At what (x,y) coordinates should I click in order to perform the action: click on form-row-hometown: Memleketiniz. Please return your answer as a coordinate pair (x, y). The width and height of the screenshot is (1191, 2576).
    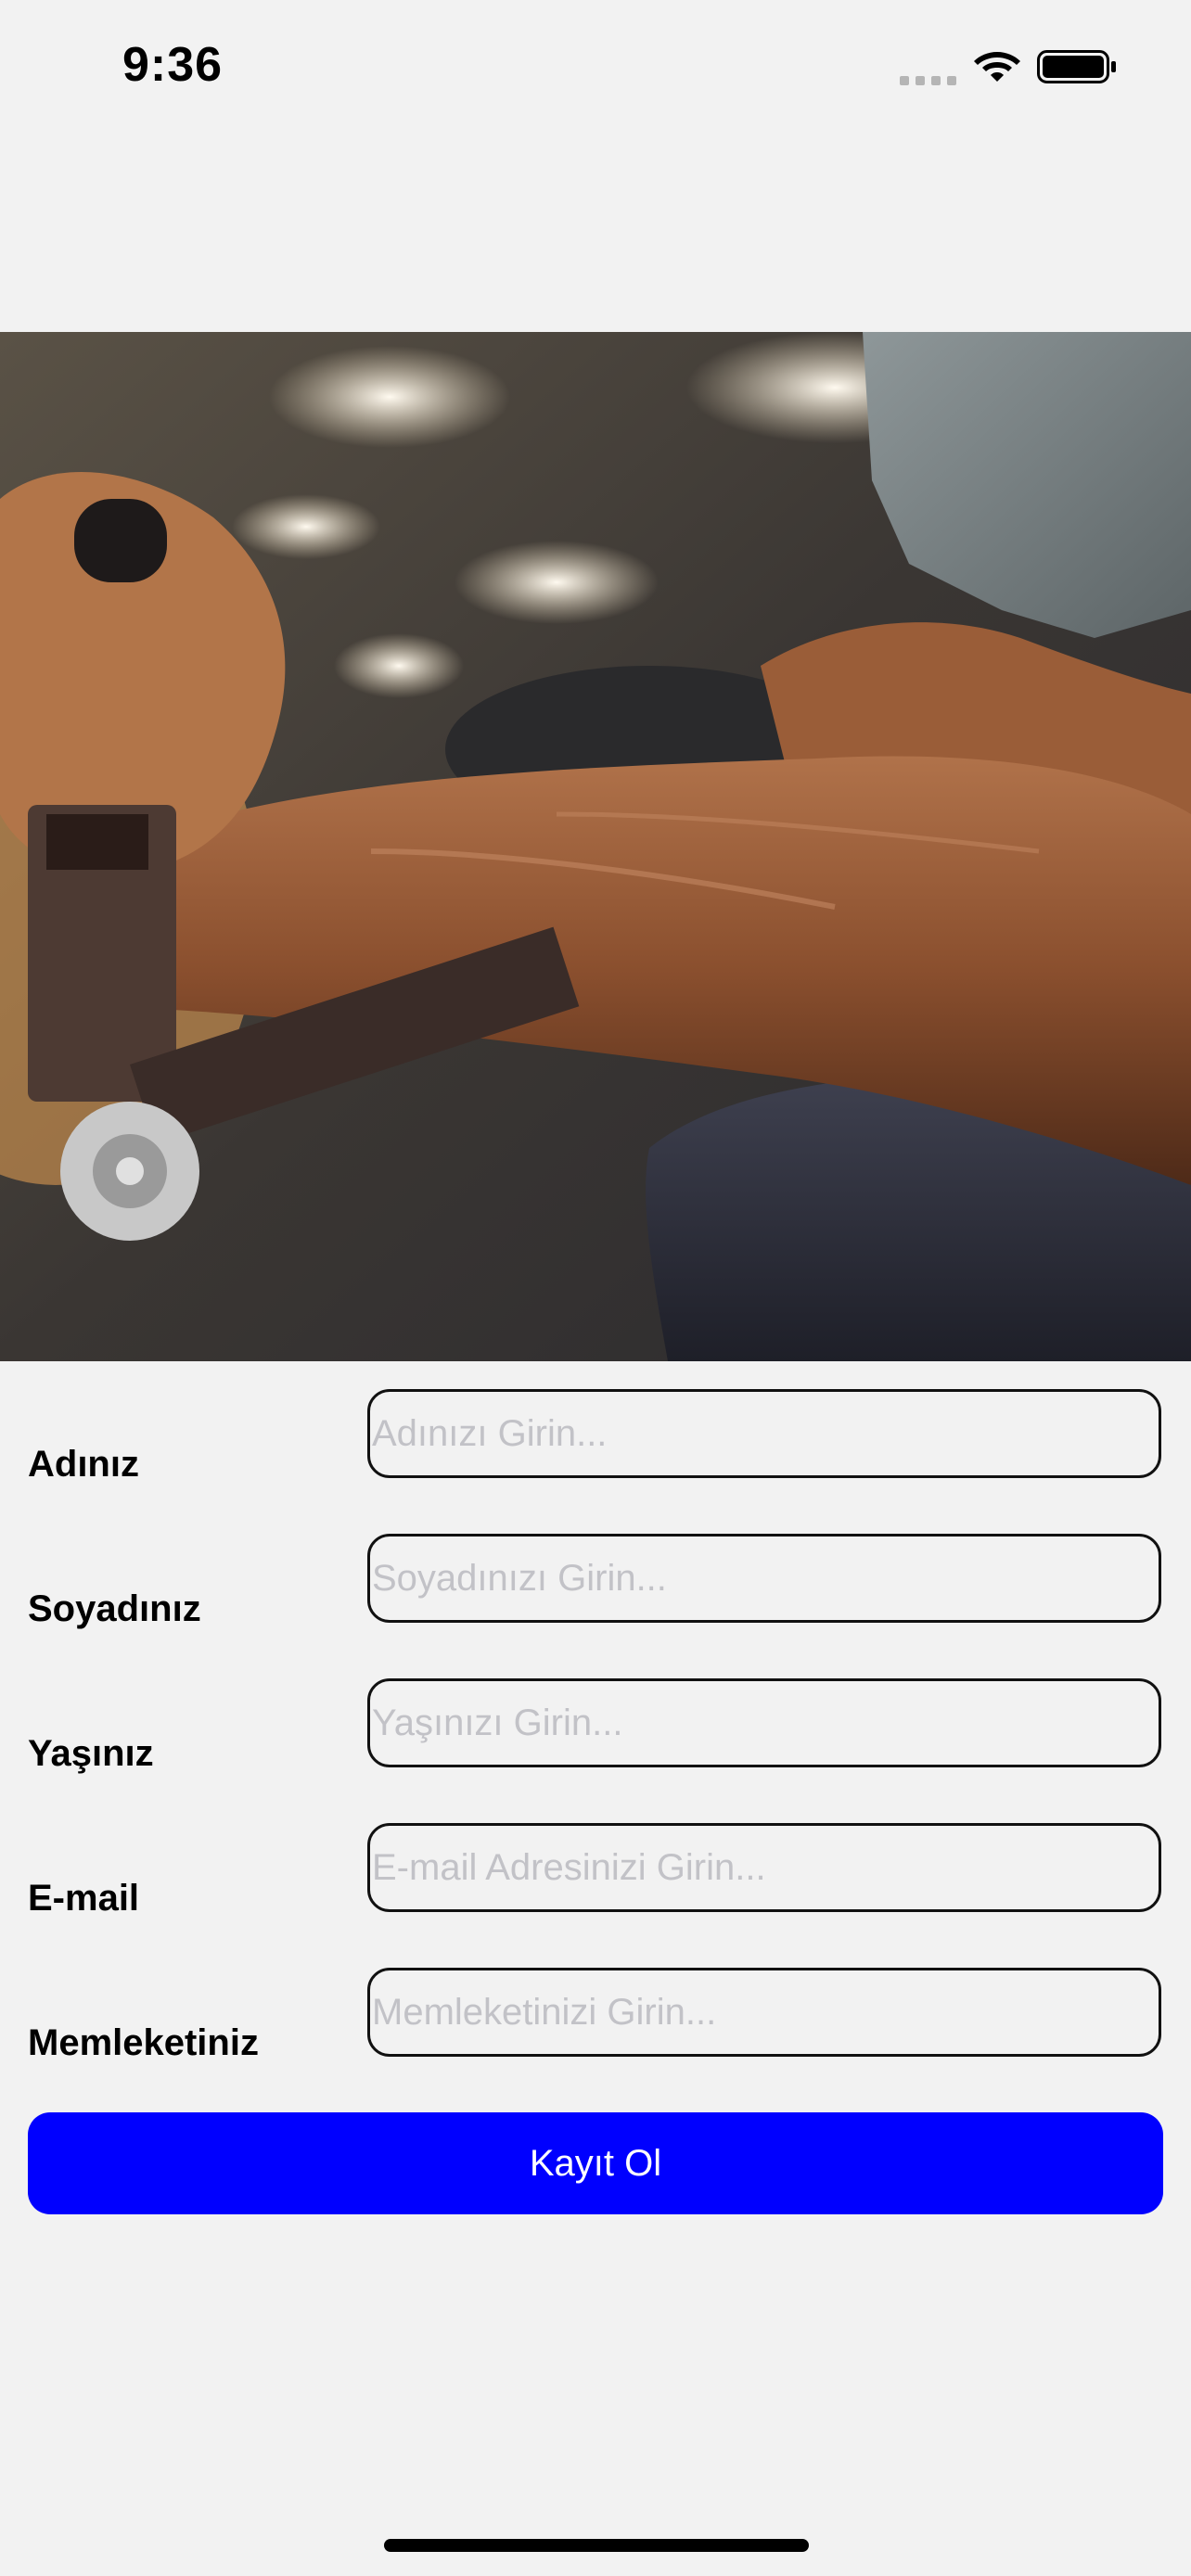
    Looking at the image, I should click on (595, 2016).